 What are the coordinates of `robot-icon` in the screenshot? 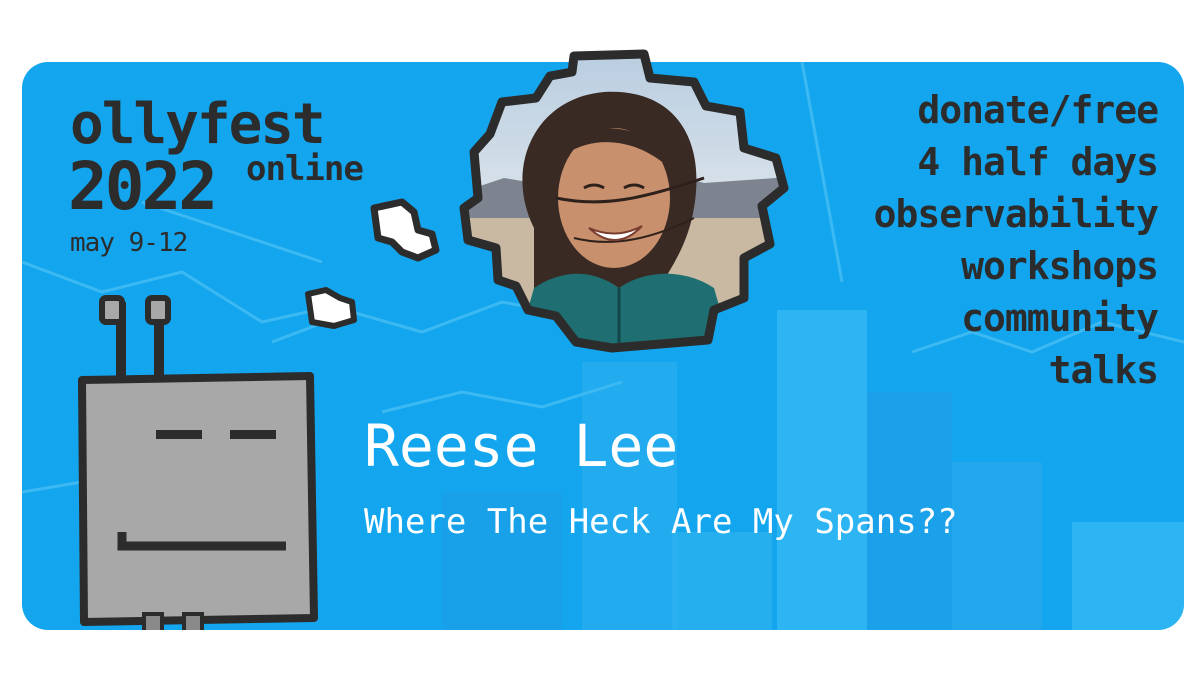 It's located at (198, 462).